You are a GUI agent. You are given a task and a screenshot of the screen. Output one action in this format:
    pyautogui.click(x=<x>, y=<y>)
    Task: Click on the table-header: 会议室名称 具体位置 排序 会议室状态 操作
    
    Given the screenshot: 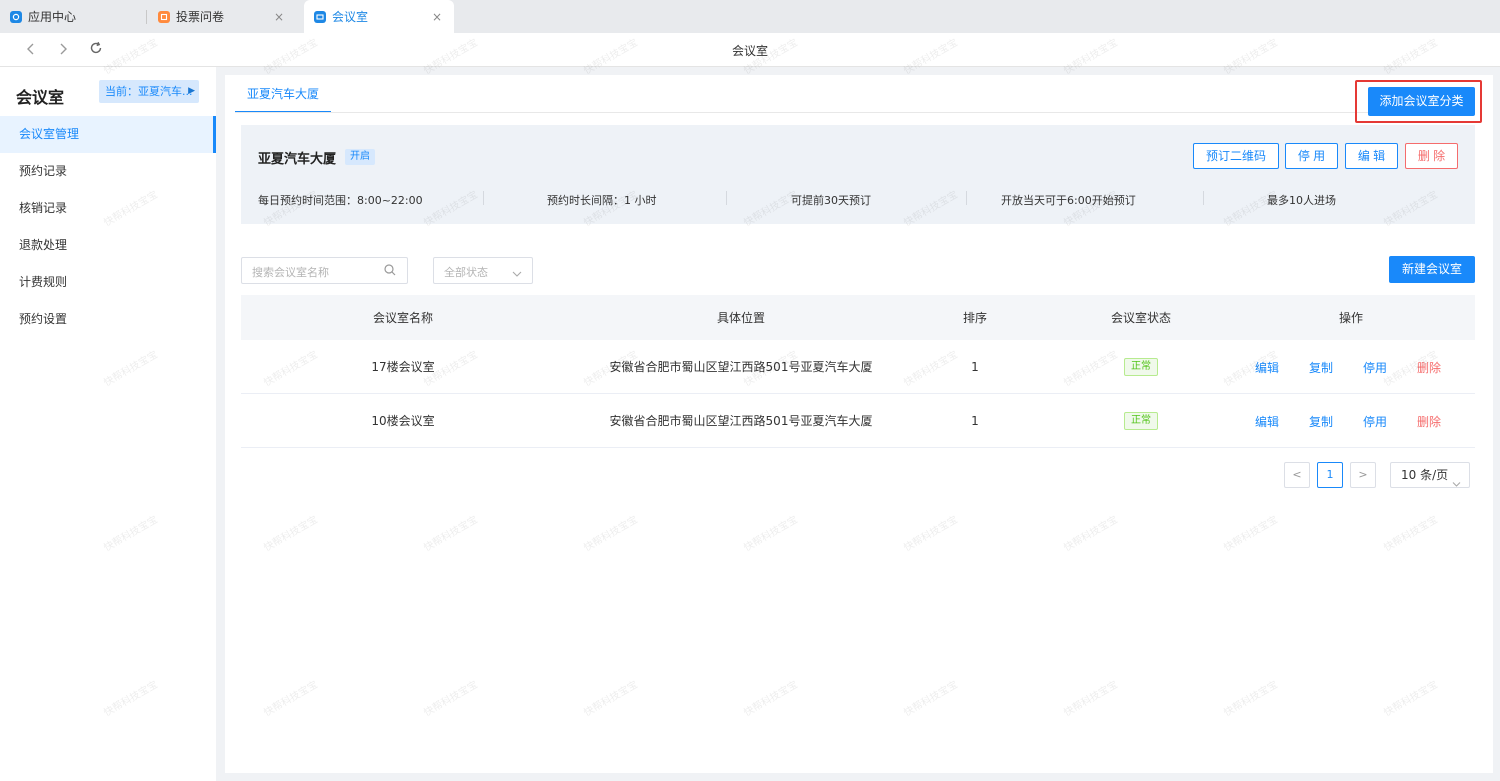 What is the action you would take?
    pyautogui.click(x=858, y=317)
    